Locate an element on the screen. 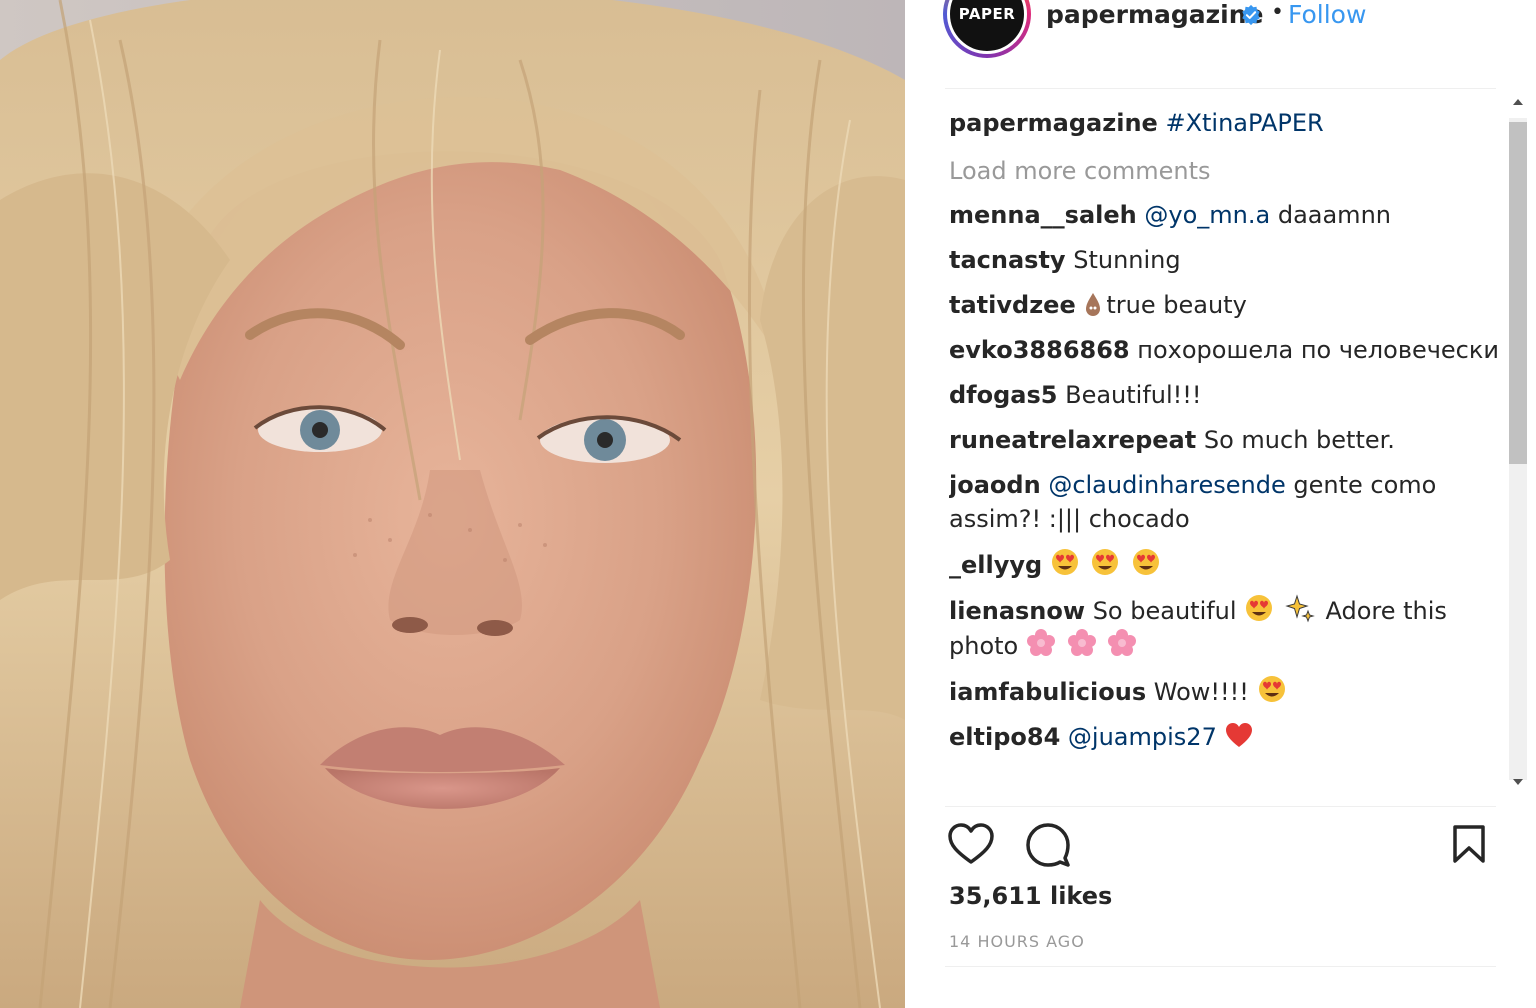  comment-username: dfogas5 is located at coordinates (1003, 395).